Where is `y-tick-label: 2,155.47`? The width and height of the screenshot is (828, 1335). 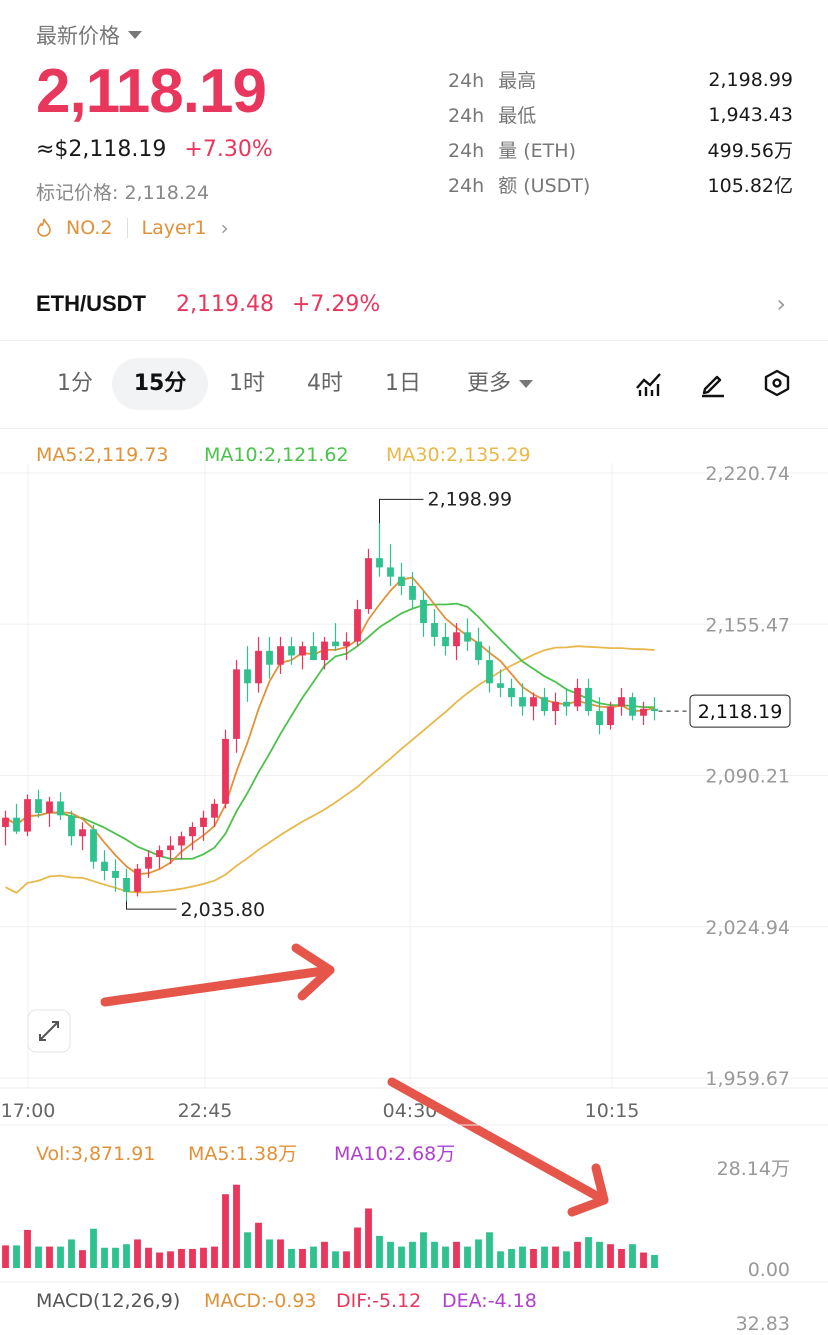 y-tick-label: 2,155.47 is located at coordinates (747, 625).